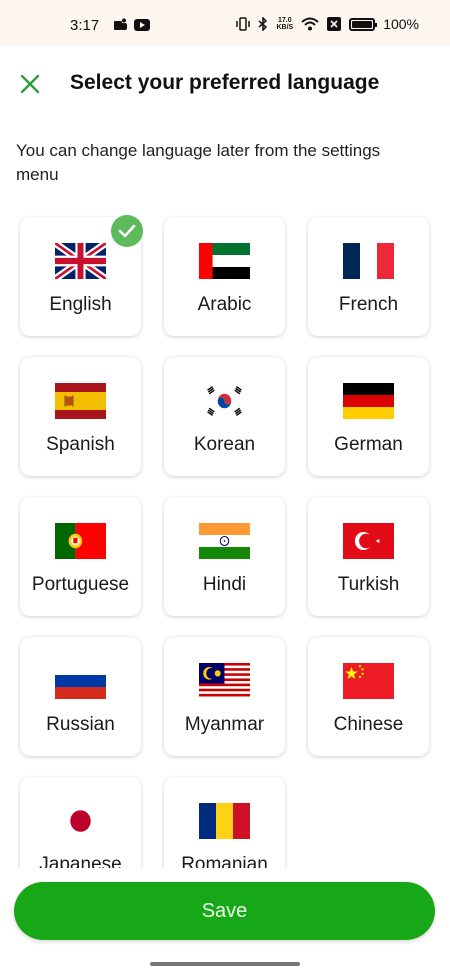 This screenshot has height=975, width=450. I want to click on language-card-portuguese: Portuguese, so click(80, 556).